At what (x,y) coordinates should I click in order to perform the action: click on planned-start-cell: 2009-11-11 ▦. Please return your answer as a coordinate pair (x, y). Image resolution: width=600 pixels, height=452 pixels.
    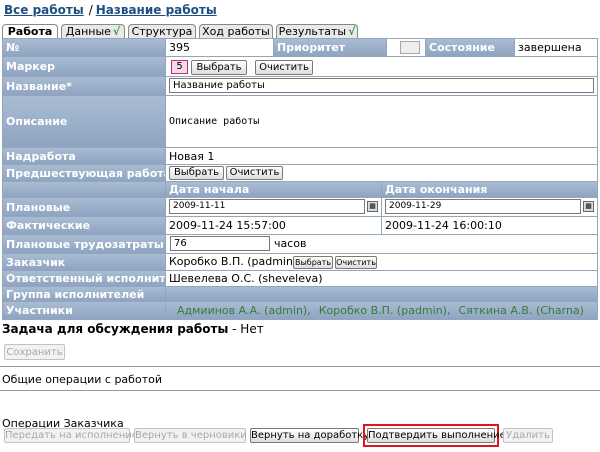
    Looking at the image, I should click on (273, 207).